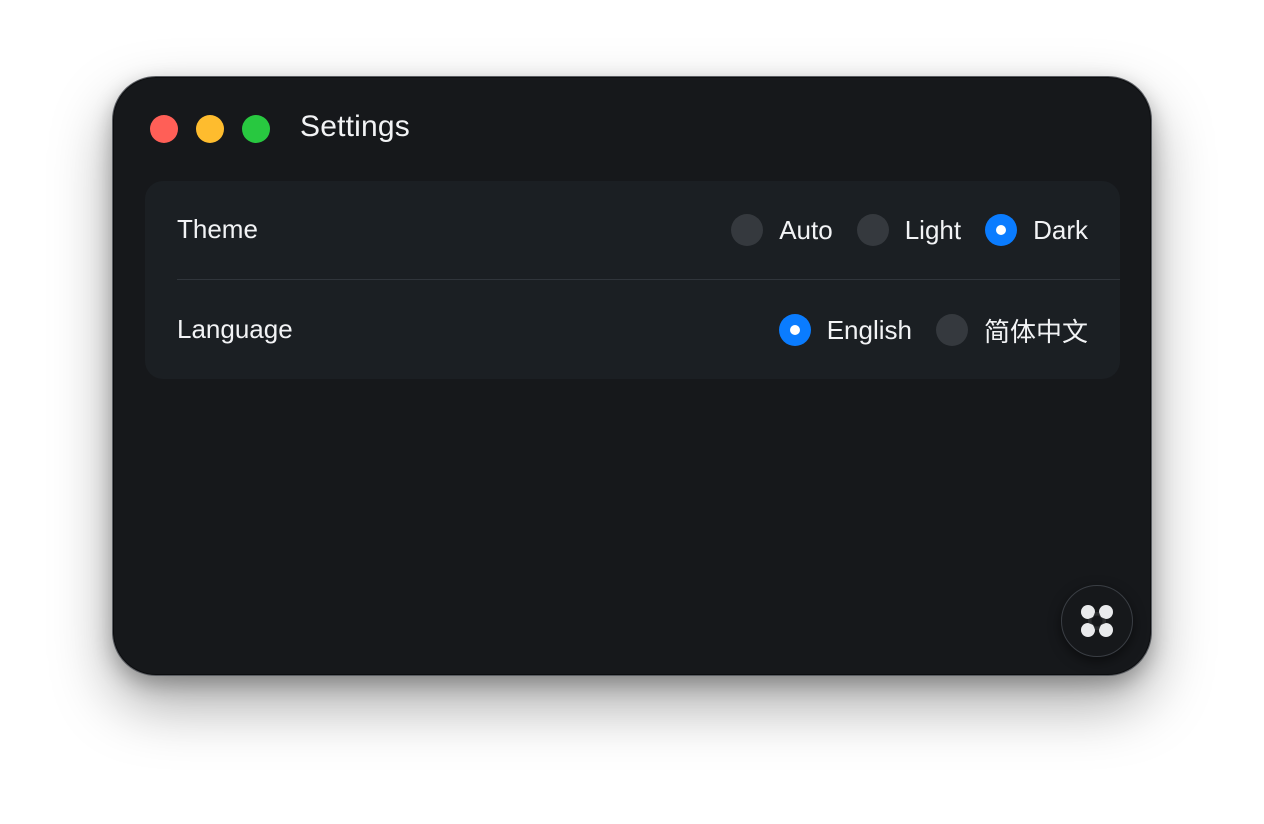  Describe the element at coordinates (933, 330) in the screenshot. I see `language-options: English 简体中文` at that location.